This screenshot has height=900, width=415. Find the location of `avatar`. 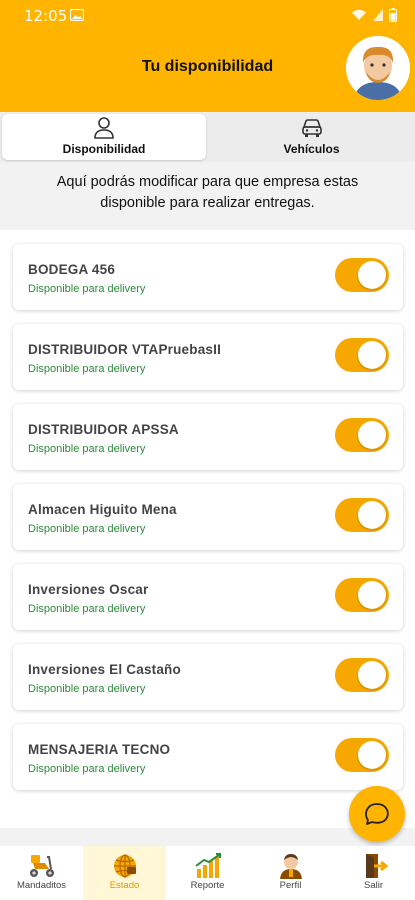

avatar is located at coordinates (378, 68).